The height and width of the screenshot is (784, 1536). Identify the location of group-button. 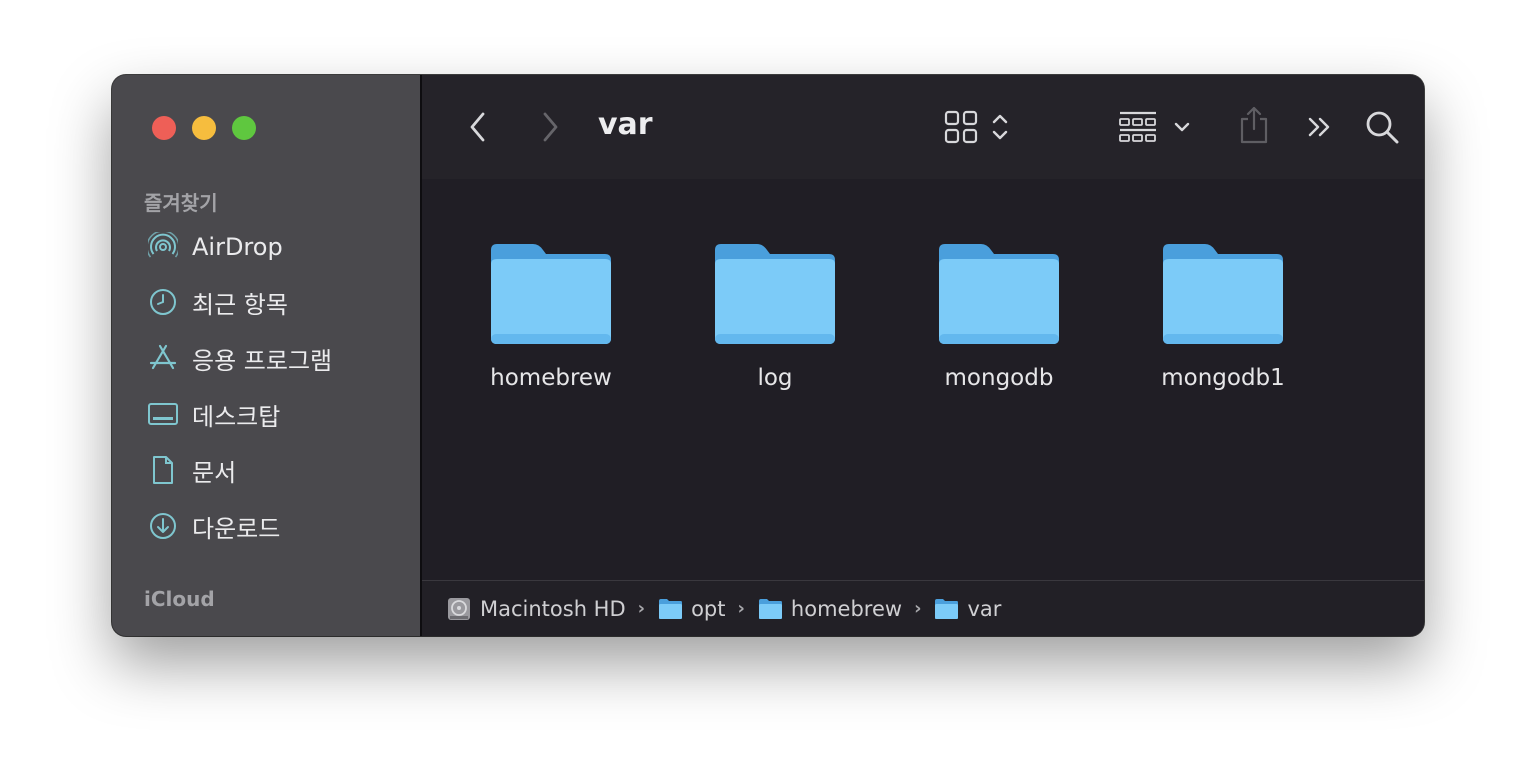
(1155, 127).